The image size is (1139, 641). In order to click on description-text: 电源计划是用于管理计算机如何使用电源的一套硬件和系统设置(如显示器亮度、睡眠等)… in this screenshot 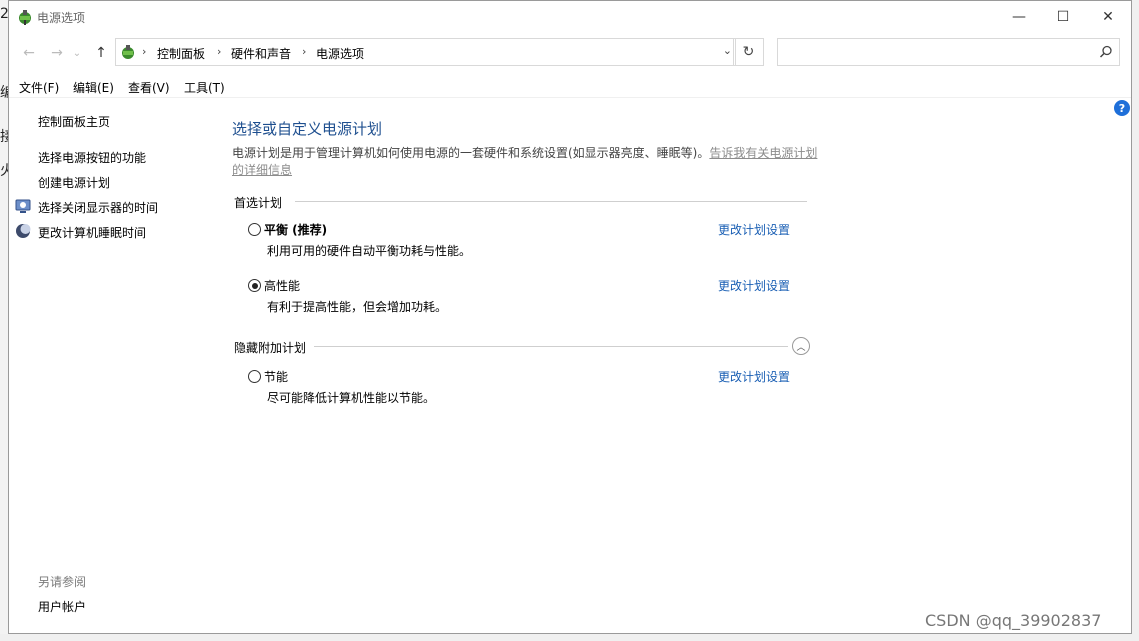, I will do `click(471, 153)`.